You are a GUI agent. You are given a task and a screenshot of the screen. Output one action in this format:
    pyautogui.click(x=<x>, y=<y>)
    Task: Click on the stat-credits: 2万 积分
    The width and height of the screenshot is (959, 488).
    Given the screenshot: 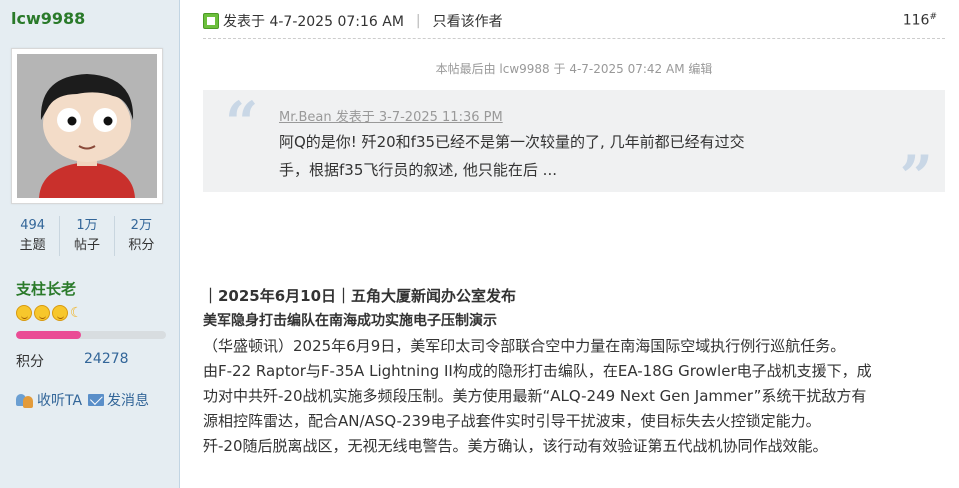 What is the action you would take?
    pyautogui.click(x=141, y=236)
    